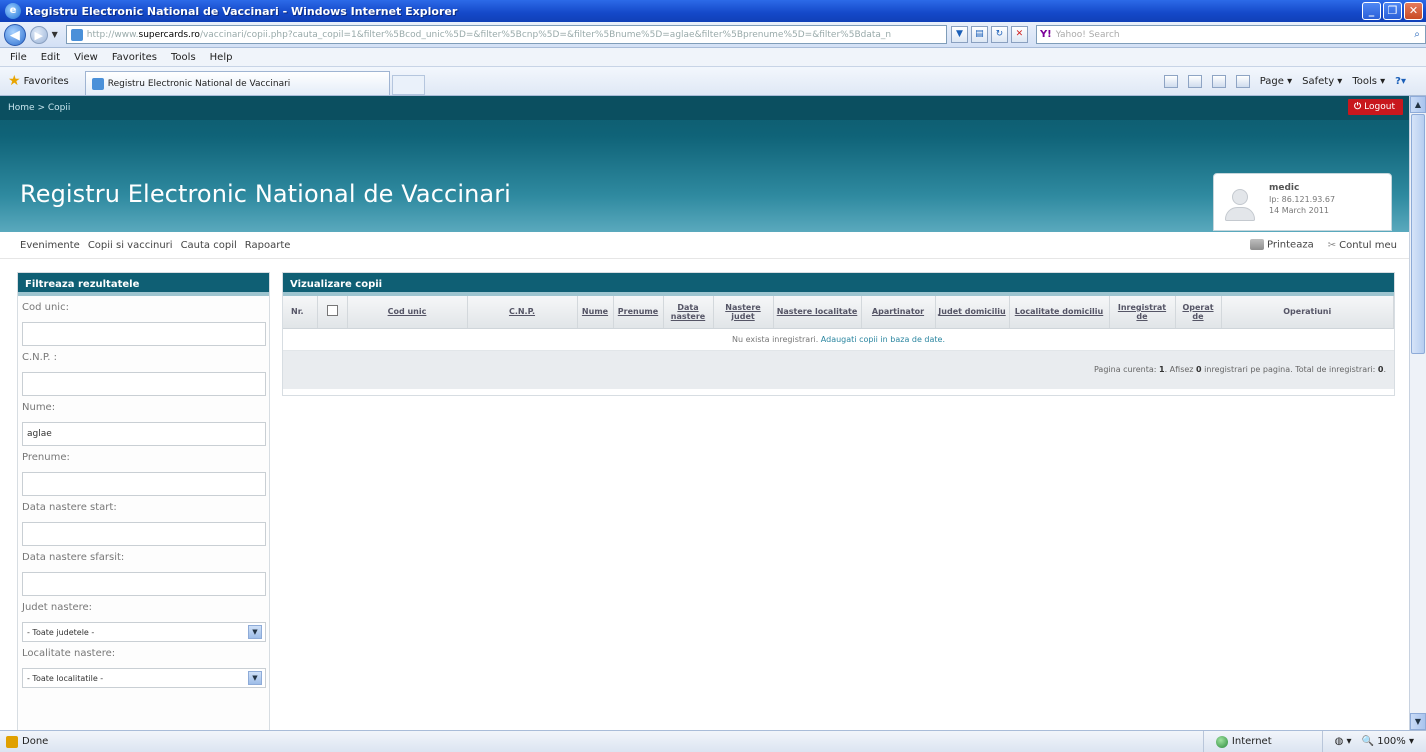 The width and height of the screenshot is (1426, 752). What do you see at coordinates (1368, 81) in the screenshot?
I see `tools-menu: Tools ▾` at bounding box center [1368, 81].